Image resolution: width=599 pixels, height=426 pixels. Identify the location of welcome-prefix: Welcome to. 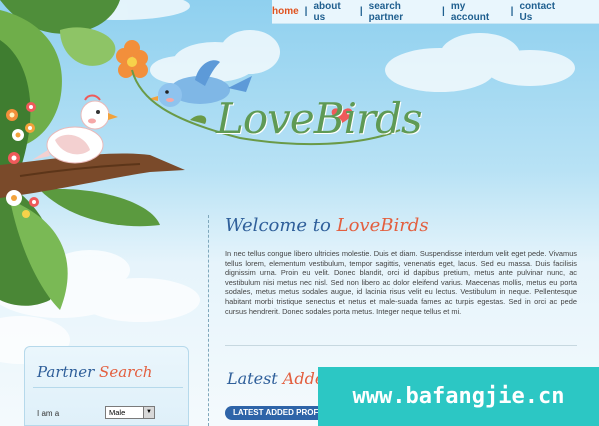
(281, 225).